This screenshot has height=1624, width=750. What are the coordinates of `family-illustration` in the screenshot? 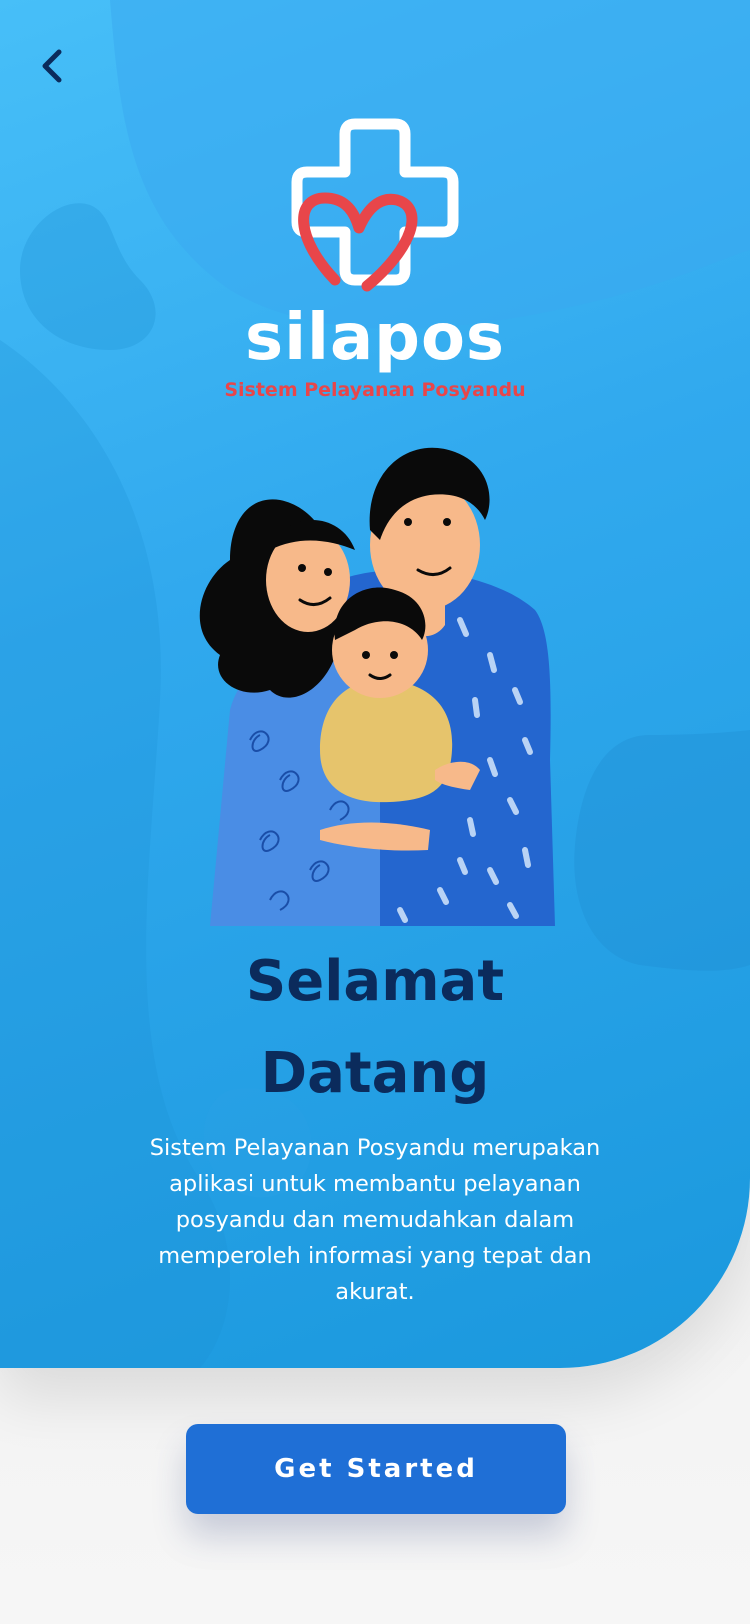 It's located at (377, 686).